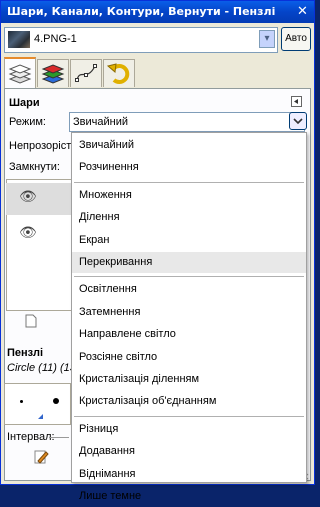 This screenshot has width=320, height=507. Describe the element at coordinates (31, 321) in the screenshot. I see `new-layer-icon` at that location.